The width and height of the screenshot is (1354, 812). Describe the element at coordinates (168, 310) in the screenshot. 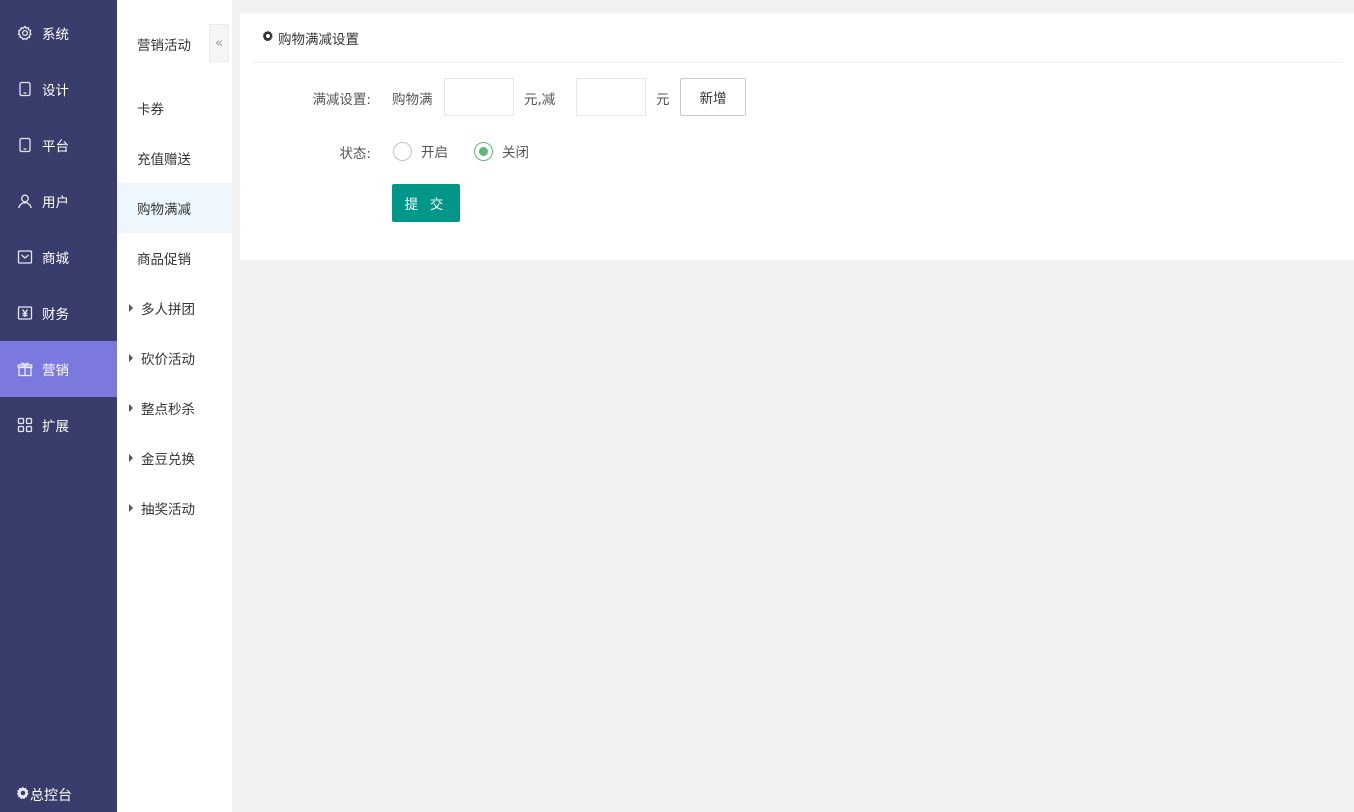

I see `subnav-item-label: 多人拼团` at that location.